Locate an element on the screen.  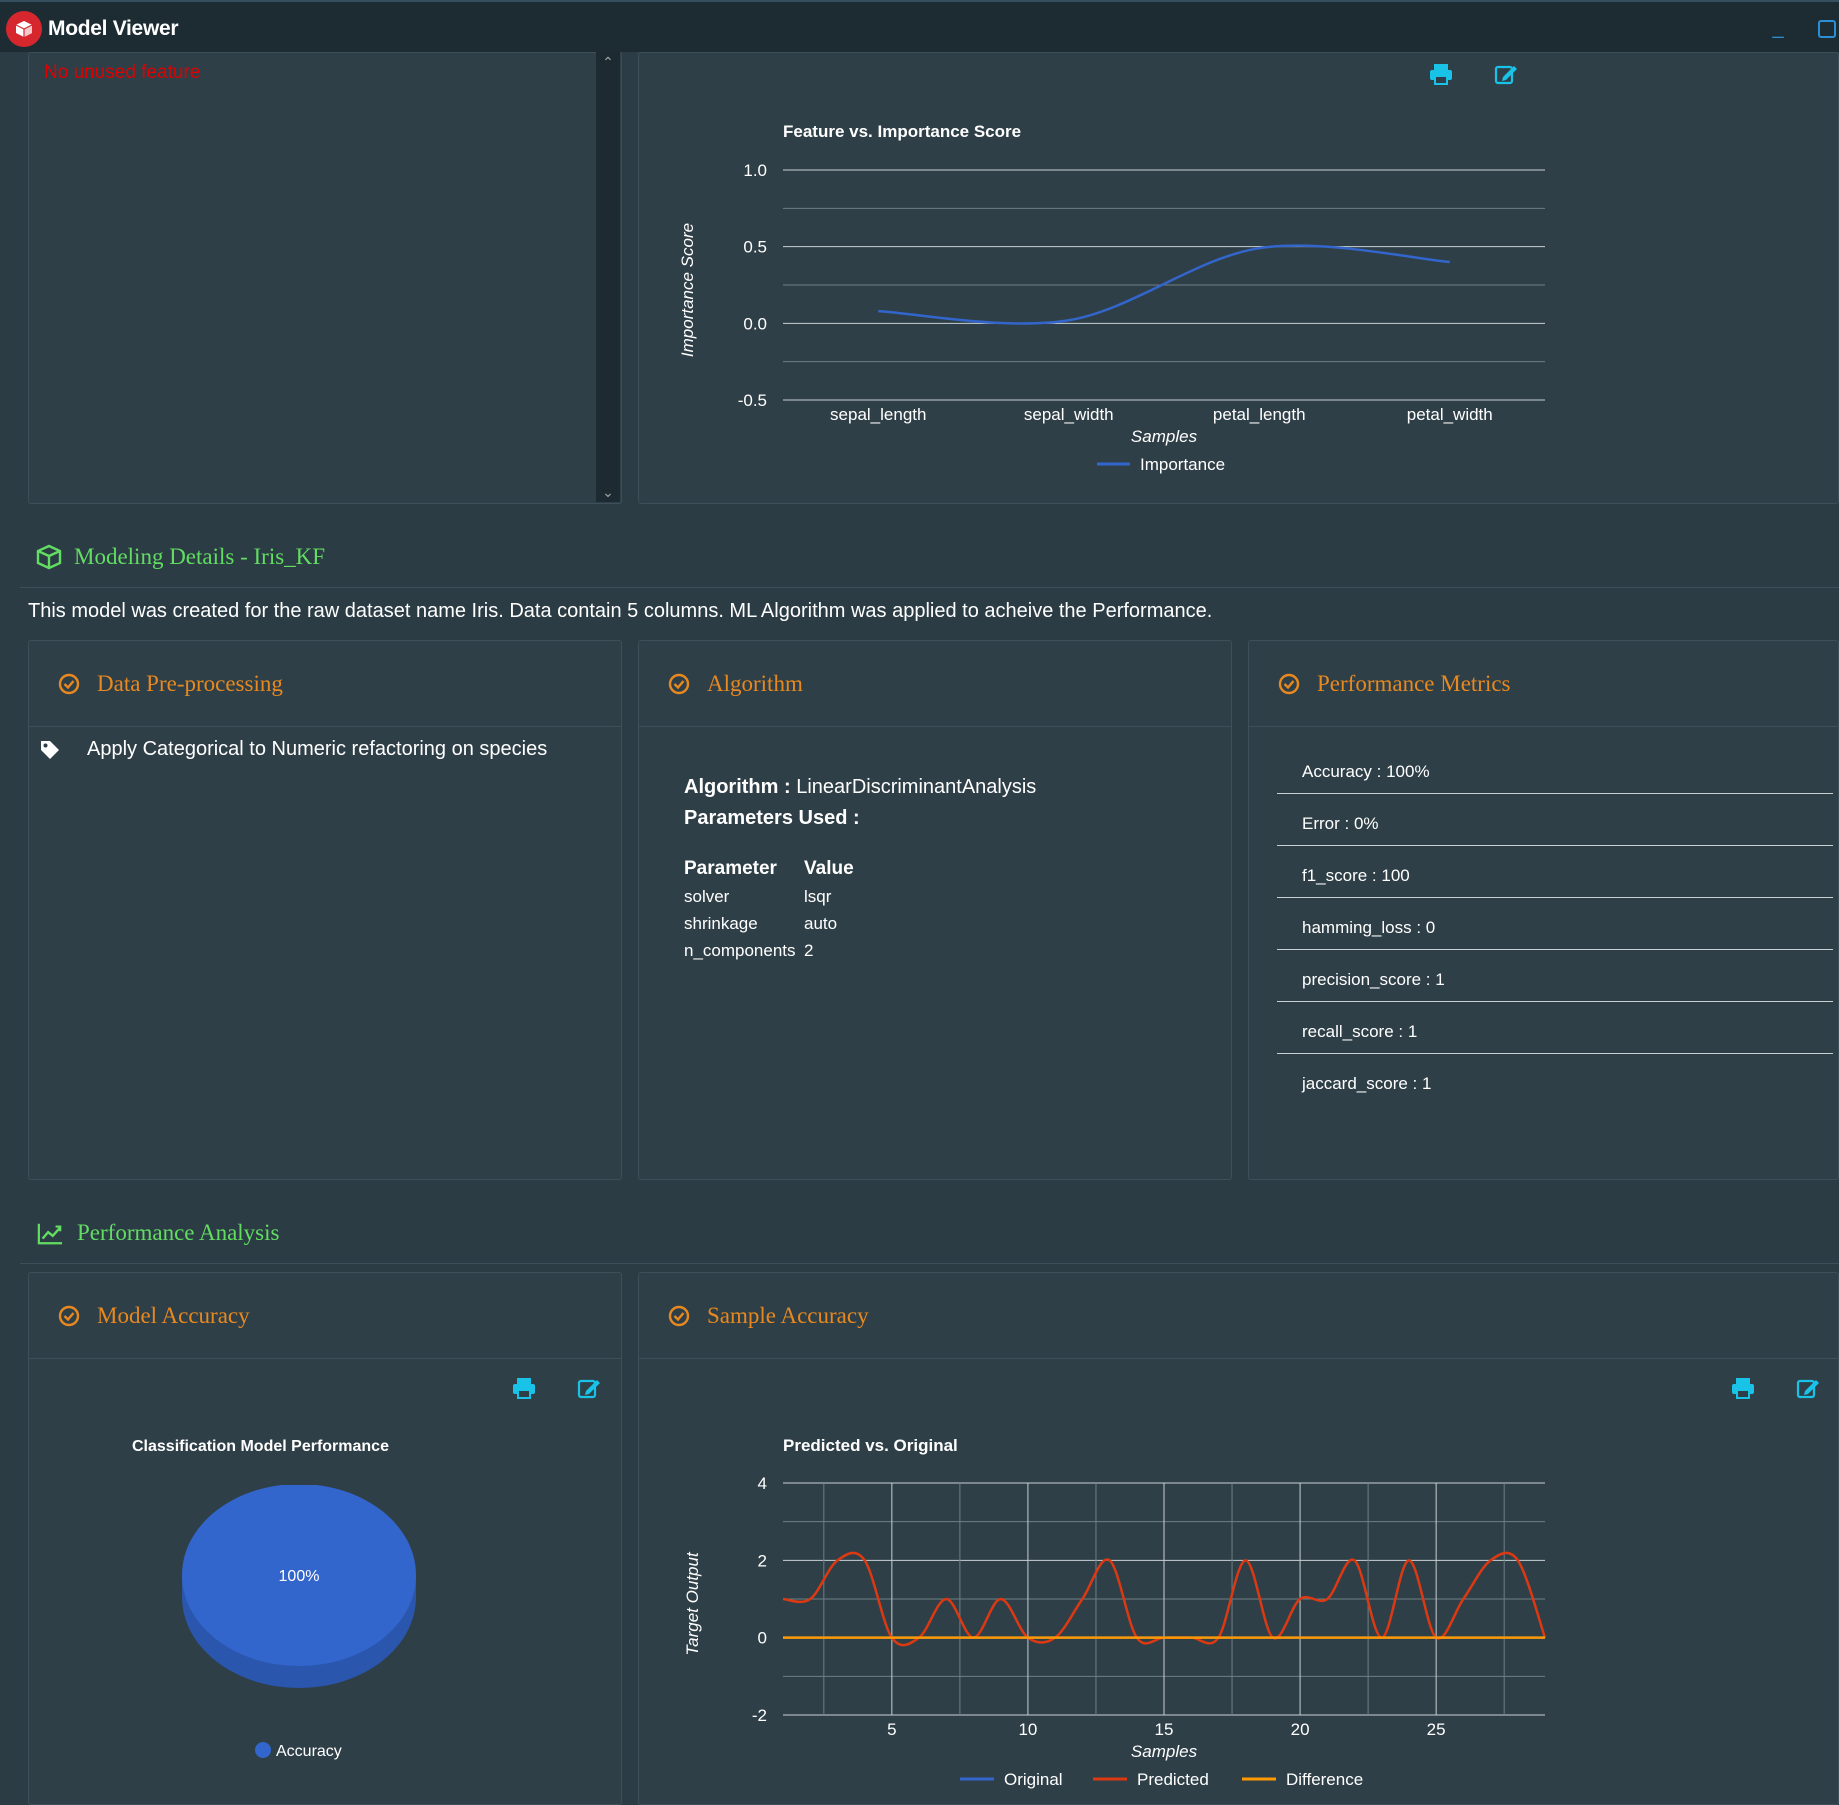
y-tick-label: 0.0 is located at coordinates (755, 323).